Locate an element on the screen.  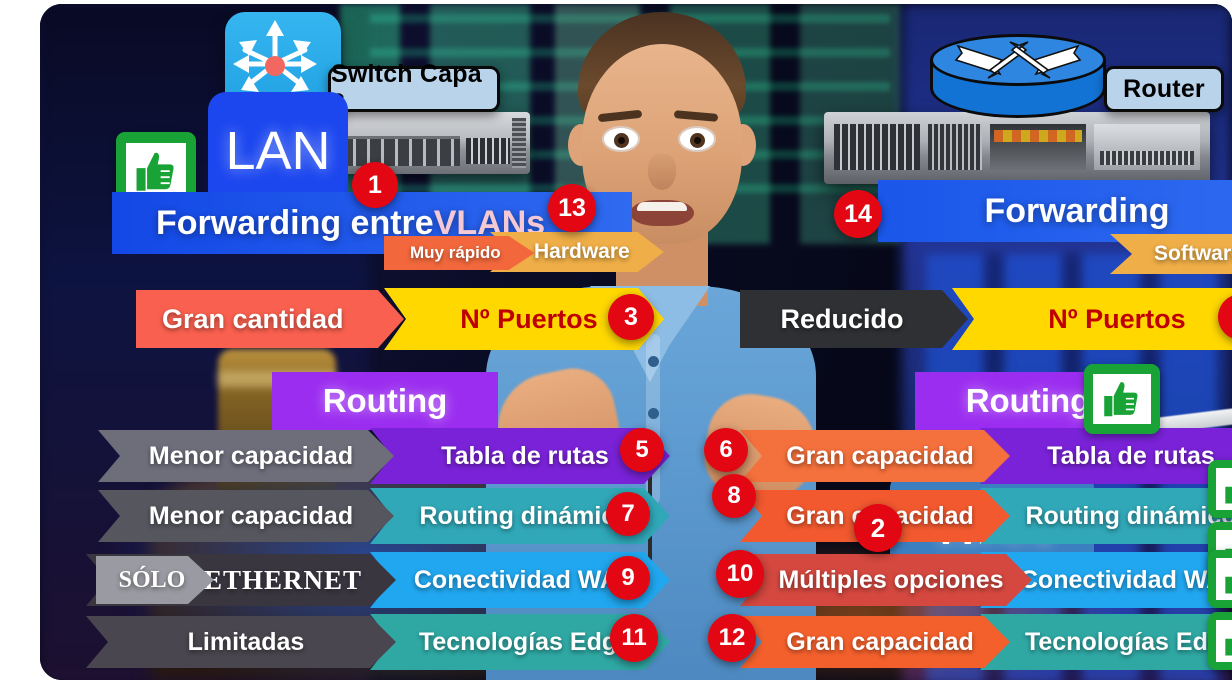
router-device-label: Router is located at coordinates (1164, 89).